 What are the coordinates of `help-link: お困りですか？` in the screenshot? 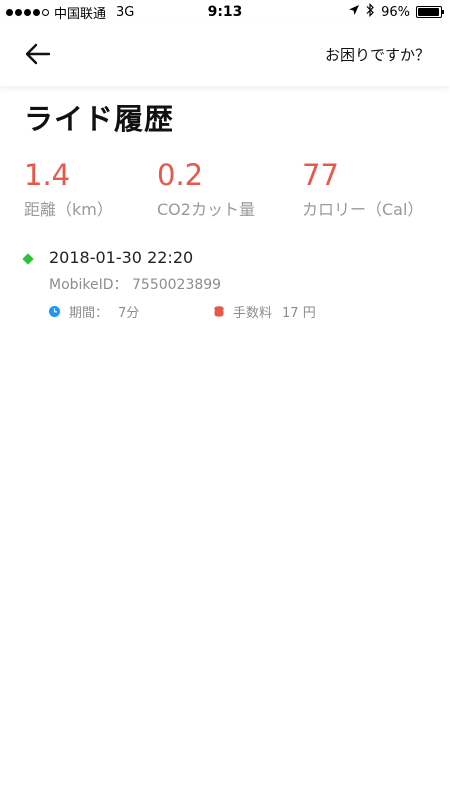 It's located at (377, 54).